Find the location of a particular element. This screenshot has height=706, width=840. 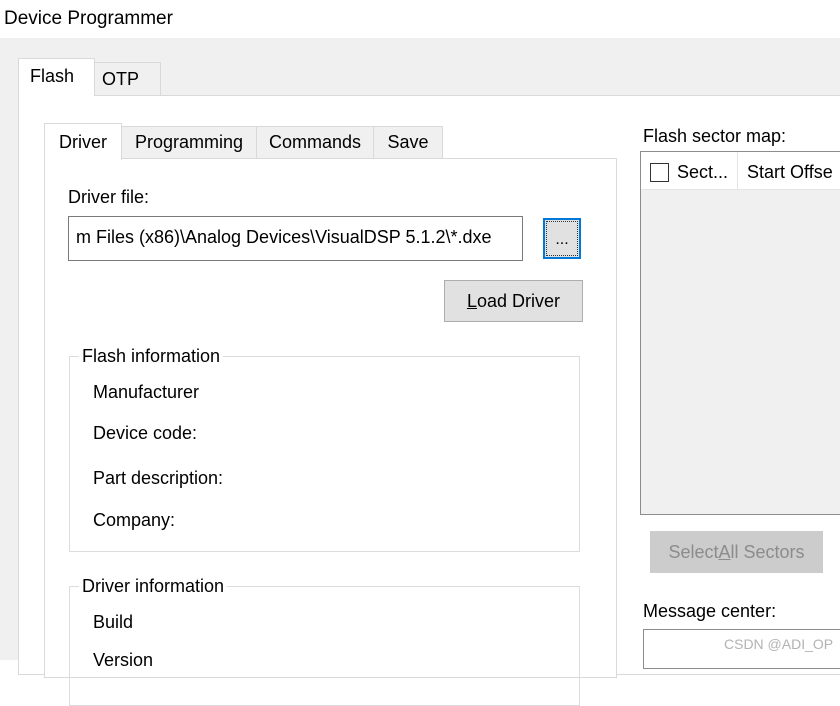

load-driver-mnemonic: L is located at coordinates (471, 300).